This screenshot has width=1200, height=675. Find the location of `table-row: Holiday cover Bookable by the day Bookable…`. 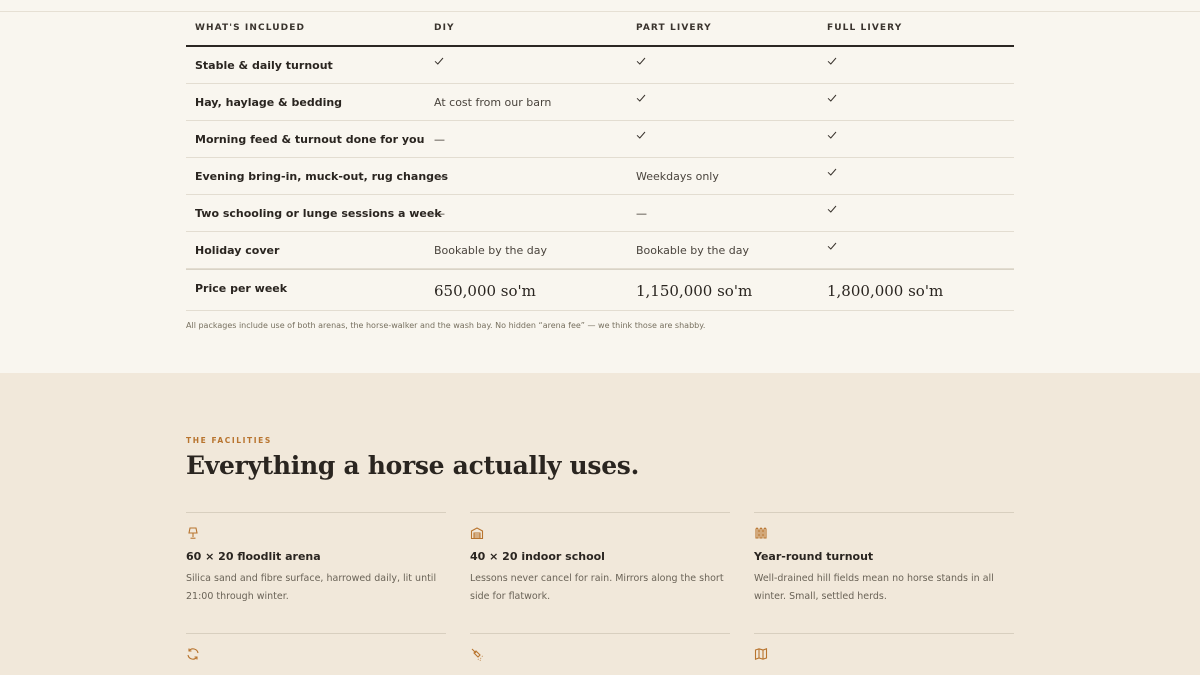

table-row: Holiday cover Bookable by the day Bookable… is located at coordinates (600, 250).